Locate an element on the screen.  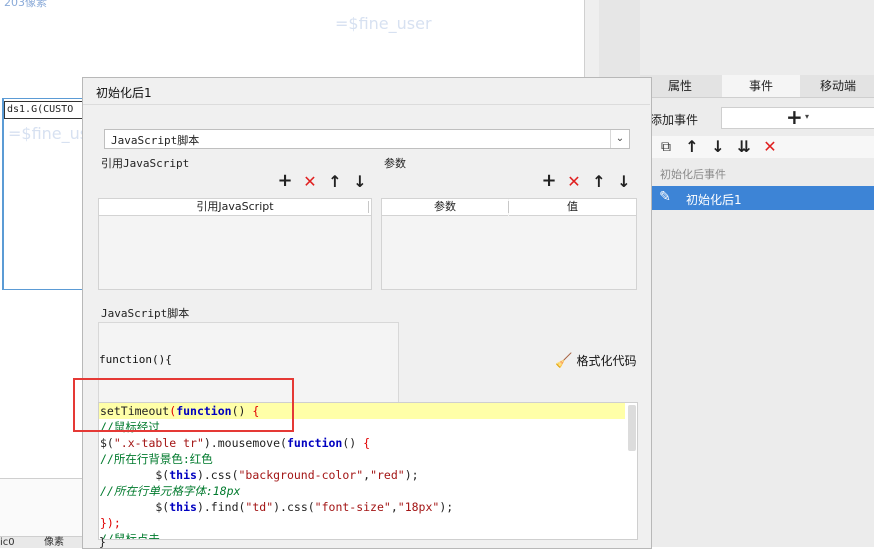
add-ref-button: + is located at coordinates (285, 181).